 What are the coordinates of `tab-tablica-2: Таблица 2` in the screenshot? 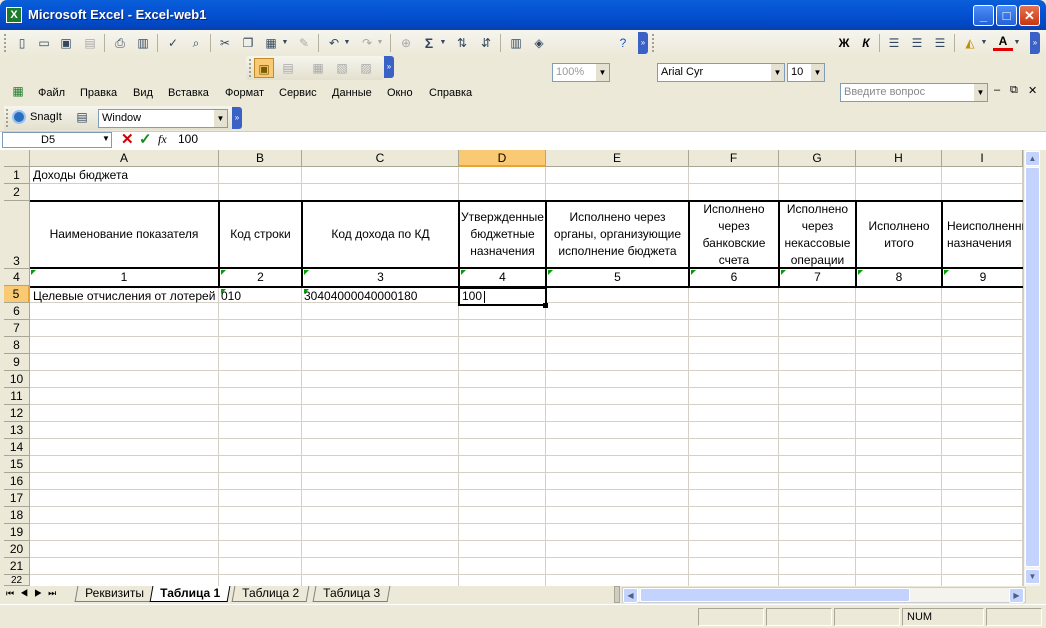 It's located at (270, 594).